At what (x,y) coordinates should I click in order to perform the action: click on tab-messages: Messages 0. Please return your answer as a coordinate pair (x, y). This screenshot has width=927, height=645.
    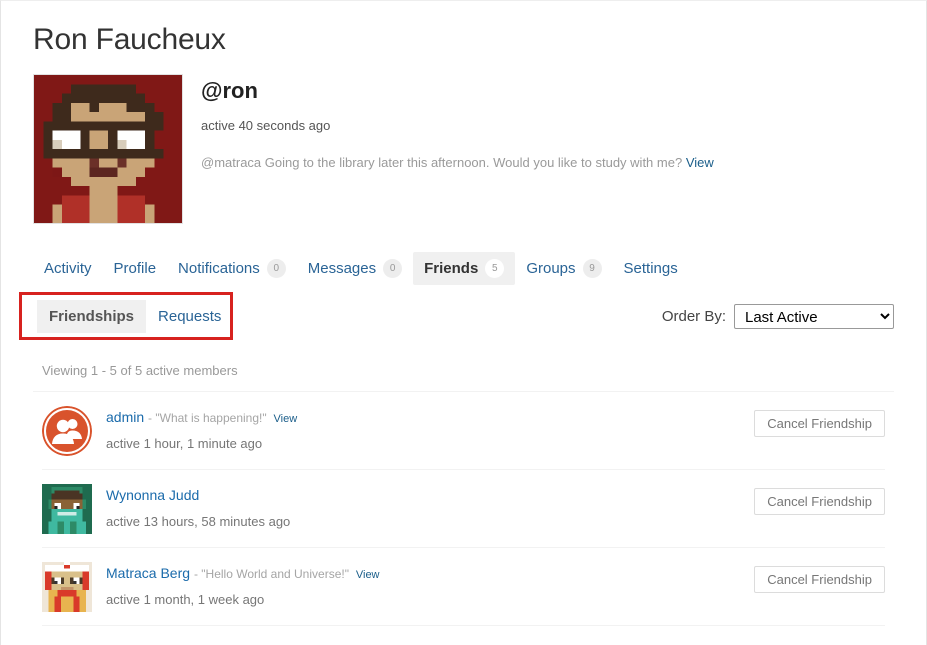
    Looking at the image, I should click on (355, 268).